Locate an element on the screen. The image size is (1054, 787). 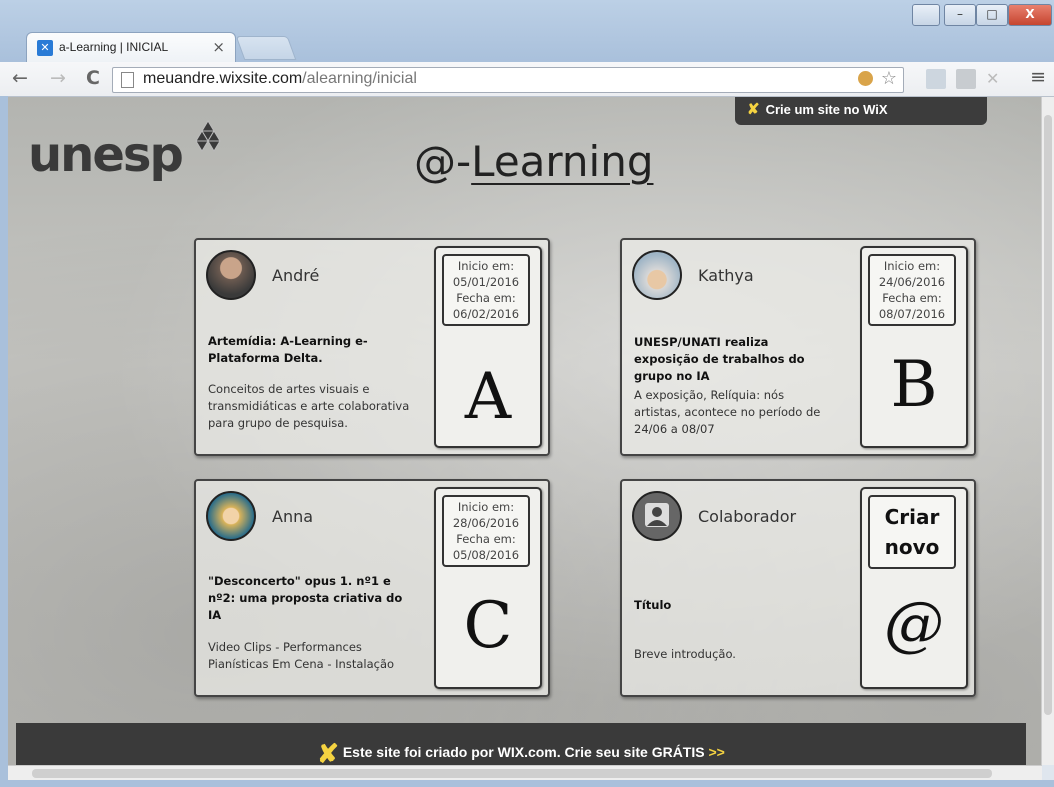
extension-2-icon is located at coordinates (966, 79).